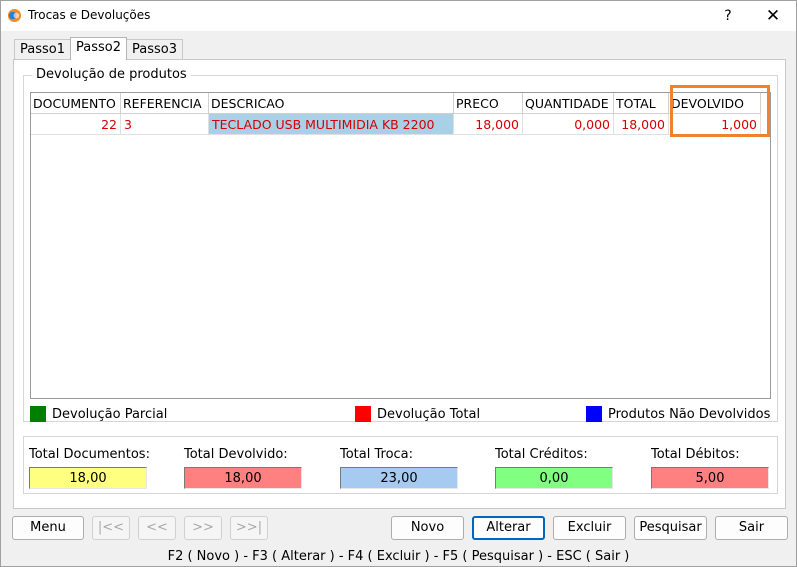  I want to click on column-header-descricao: DESCRICAO, so click(331, 103).